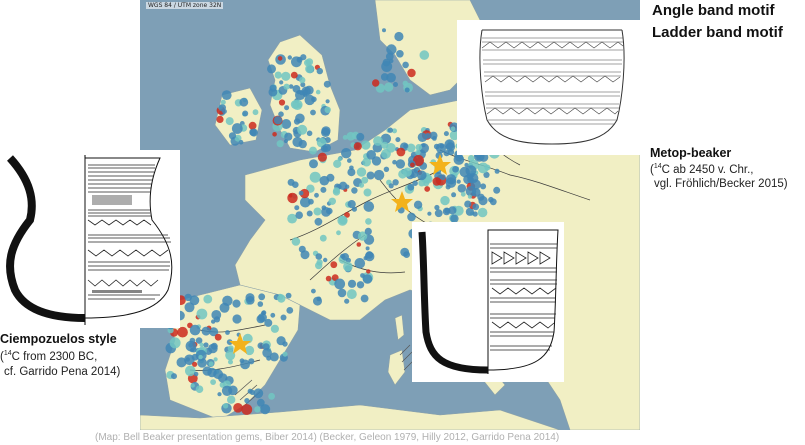  I want to click on metop-beaker-reference: vgl. Fröhlich/Becker 2015), so click(721, 184).